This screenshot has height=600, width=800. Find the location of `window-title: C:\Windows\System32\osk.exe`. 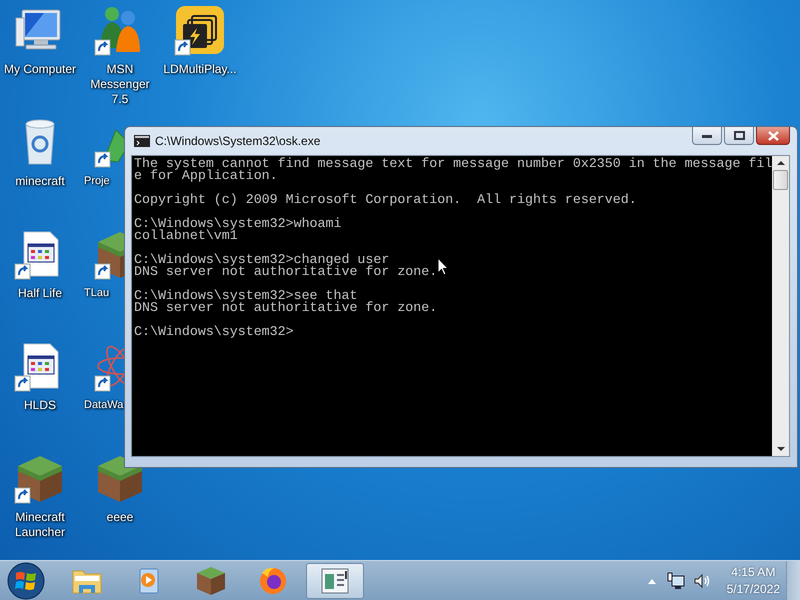

window-title: C:\Windows\System32\osk.exe is located at coordinates (237, 141).